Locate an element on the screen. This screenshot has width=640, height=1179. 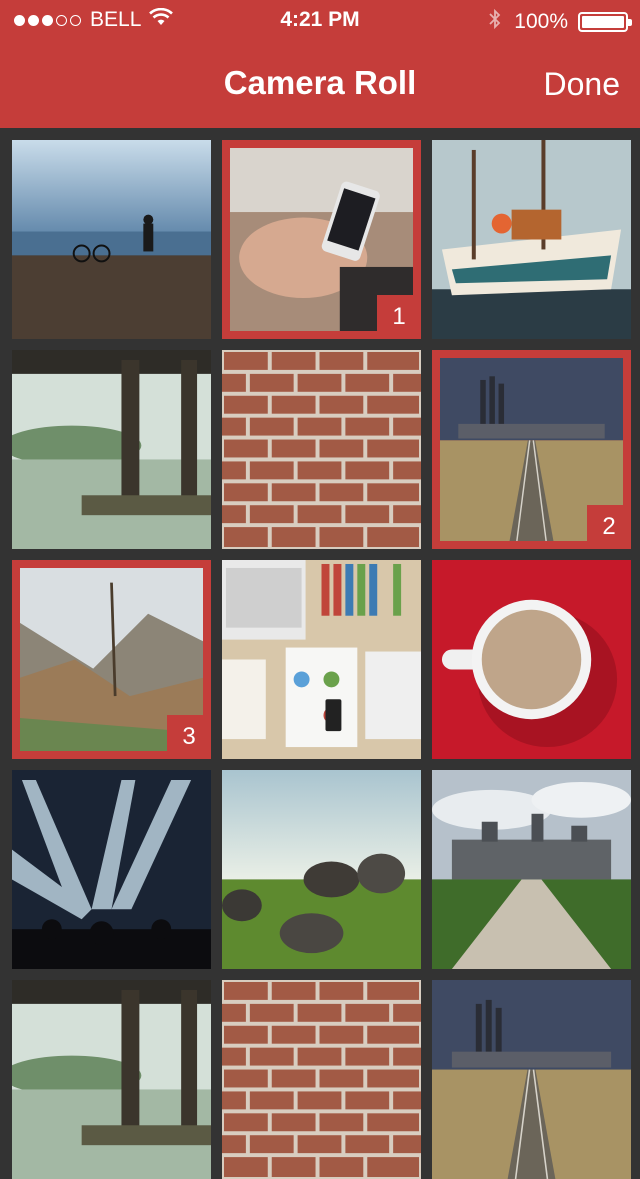
photo-thumbnail-railway-night is located at coordinates (531, 1079).